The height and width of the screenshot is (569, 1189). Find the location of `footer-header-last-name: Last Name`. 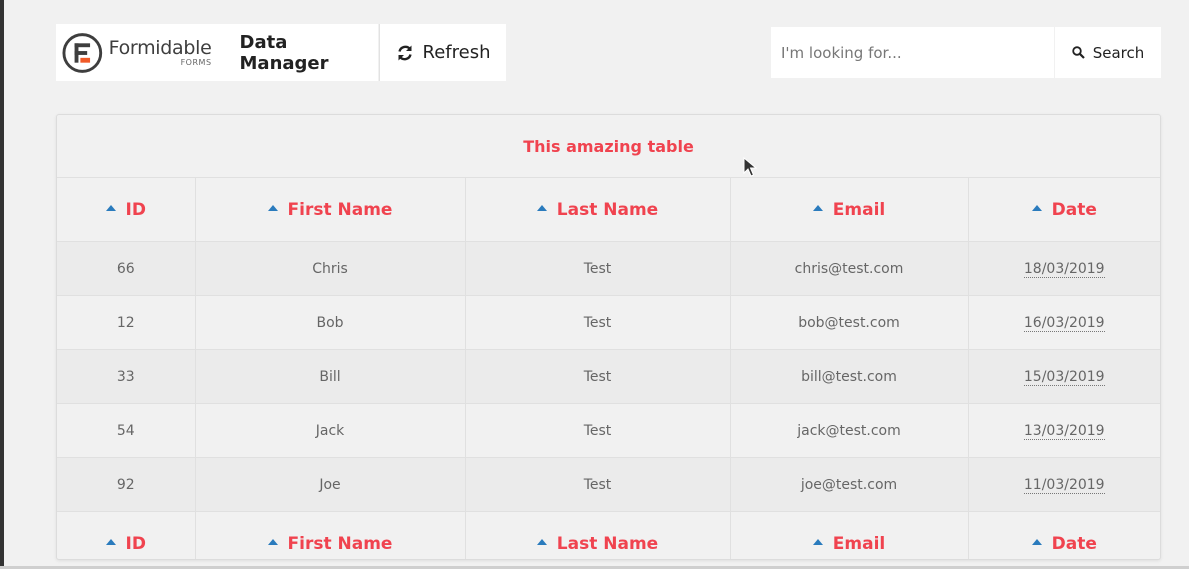

footer-header-last-name: Last Name is located at coordinates (598, 535).